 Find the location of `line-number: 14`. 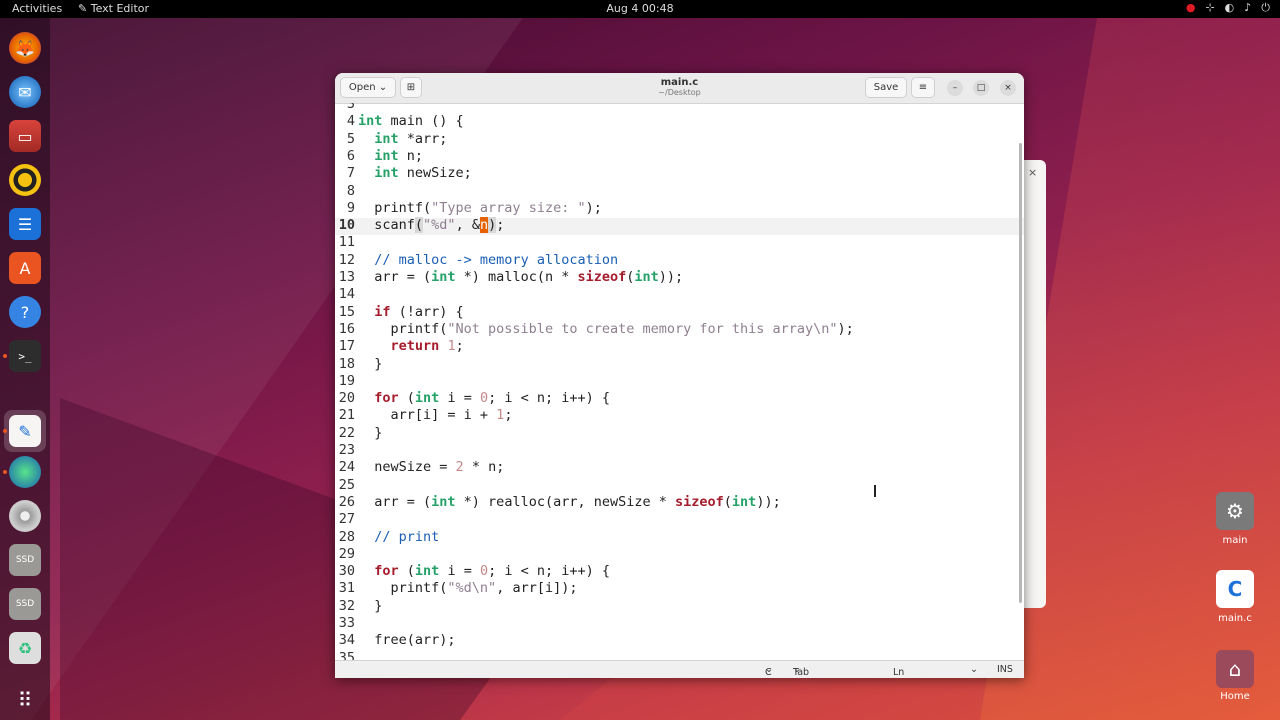

line-number: 14 is located at coordinates (346, 294).